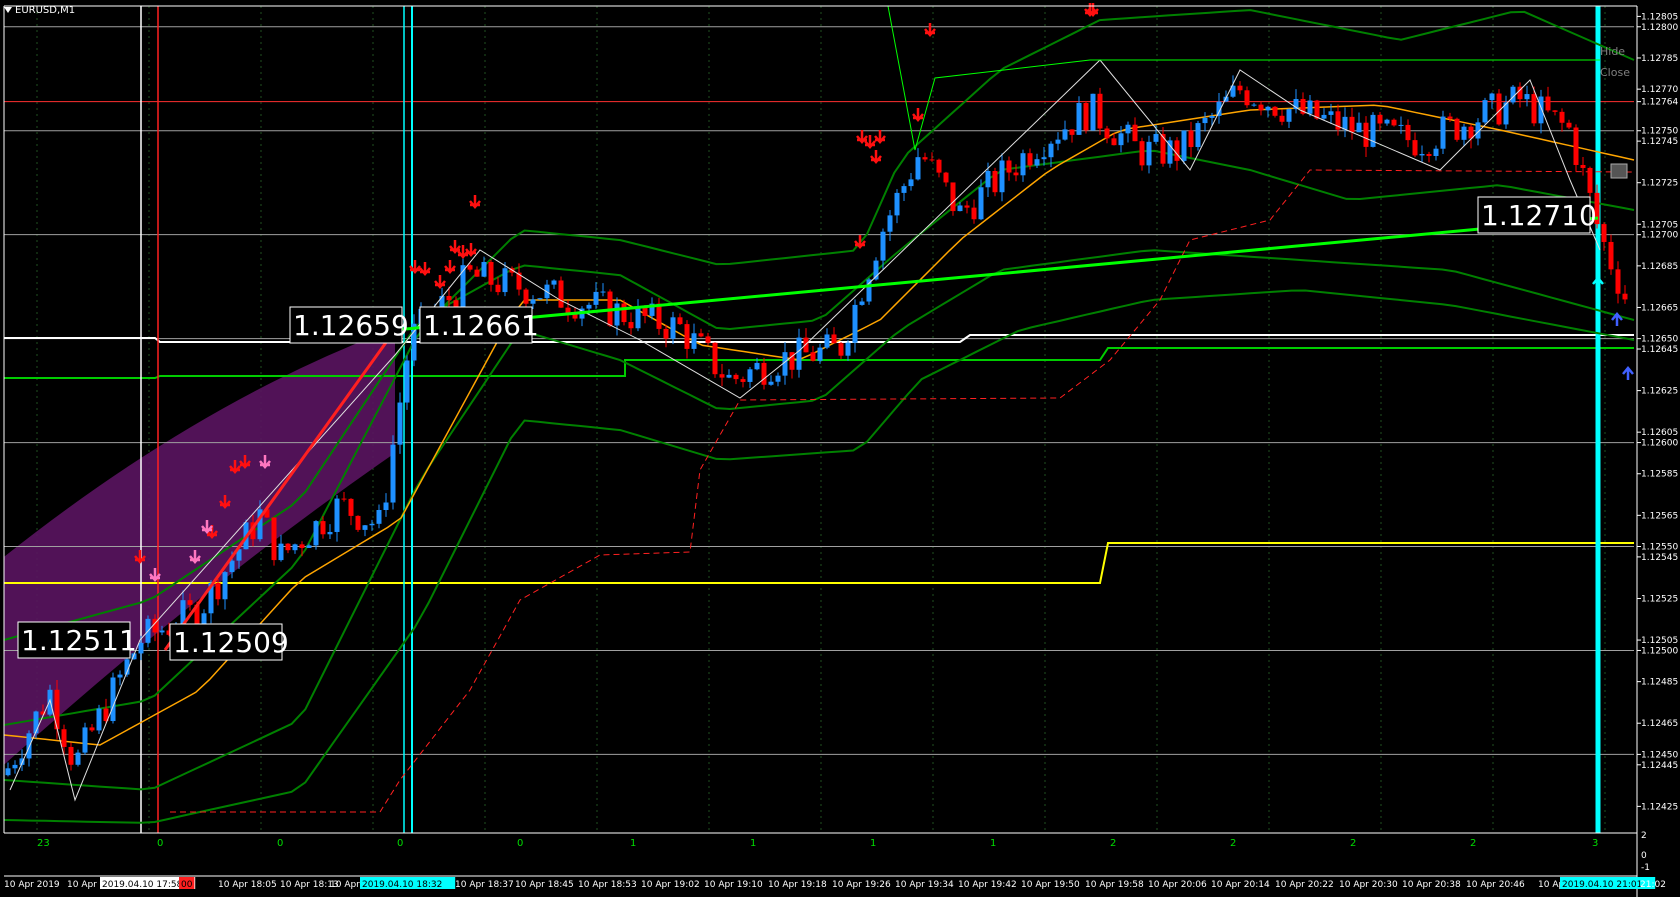  What do you see at coordinates (1659, 599) in the screenshot?
I see `price-tick-label: 1.12525` at bounding box center [1659, 599].